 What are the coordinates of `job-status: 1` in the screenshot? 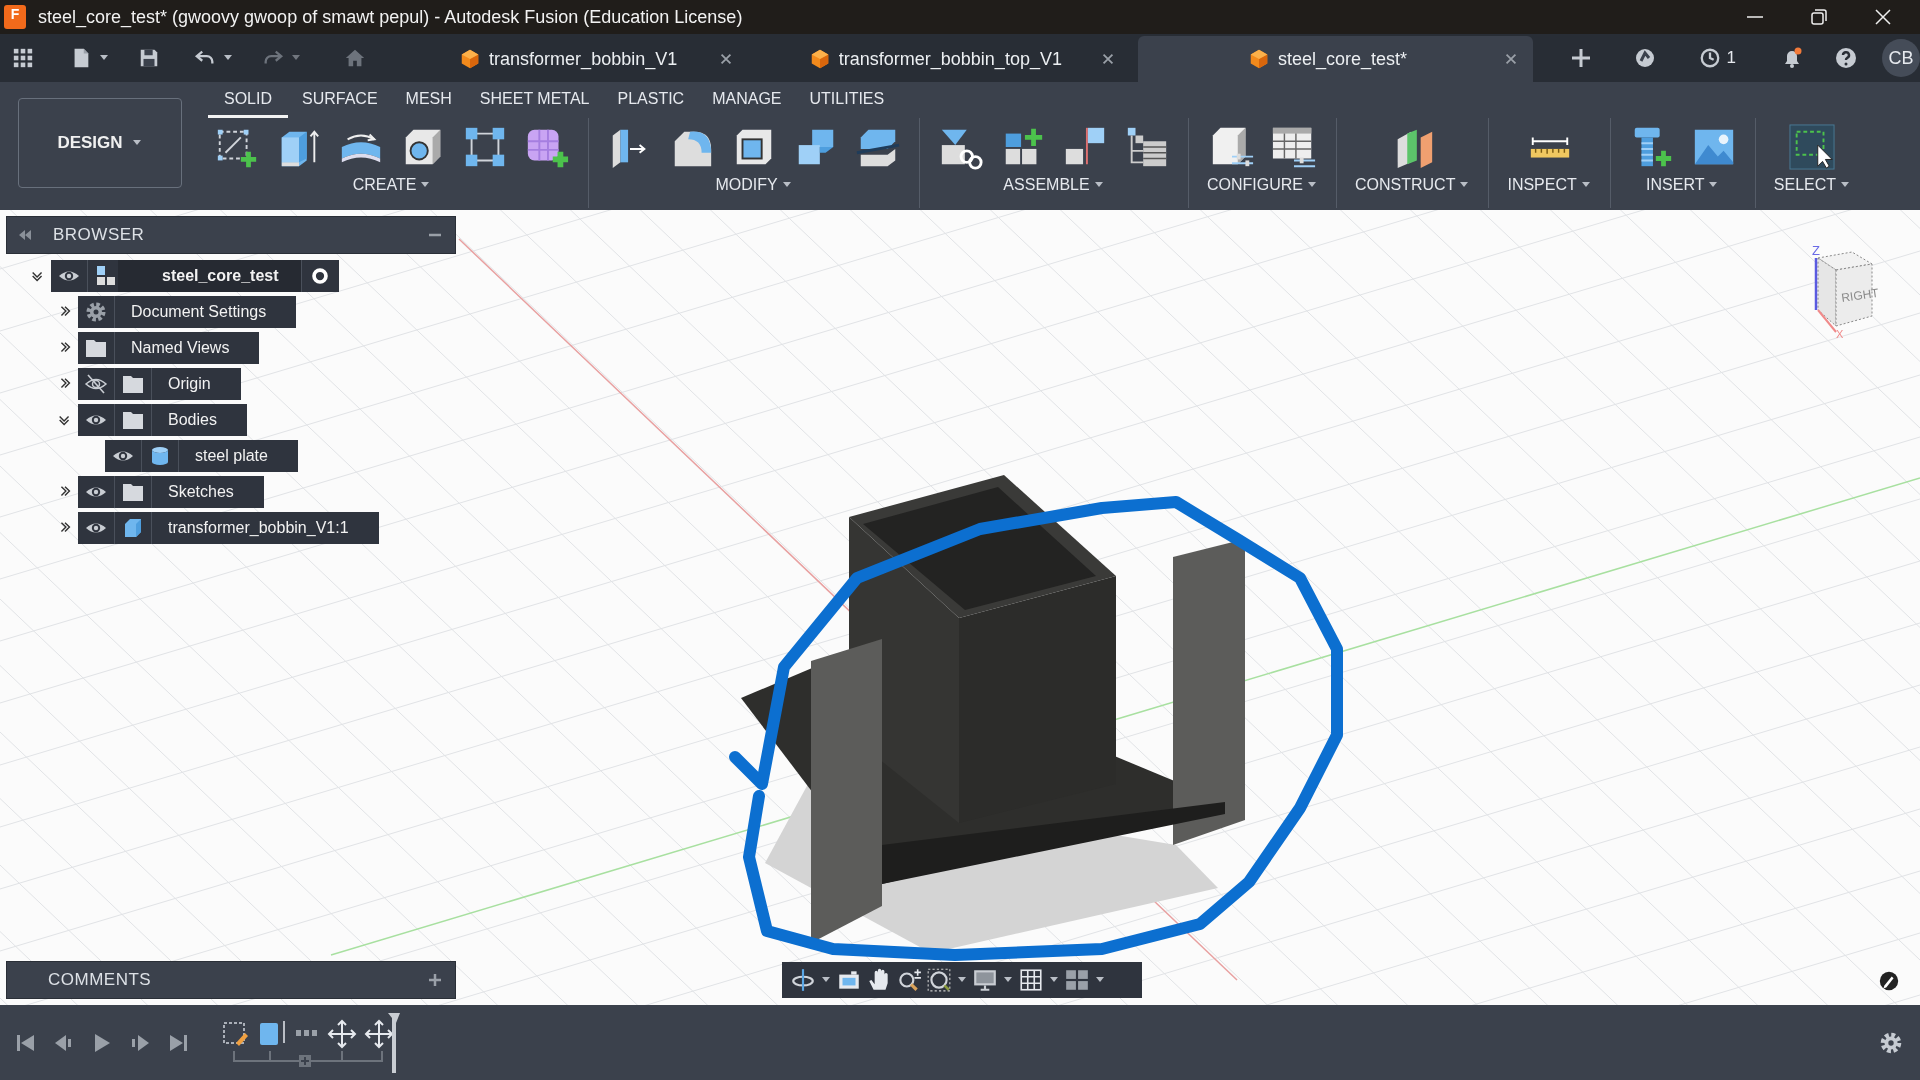 It's located at (1717, 58).